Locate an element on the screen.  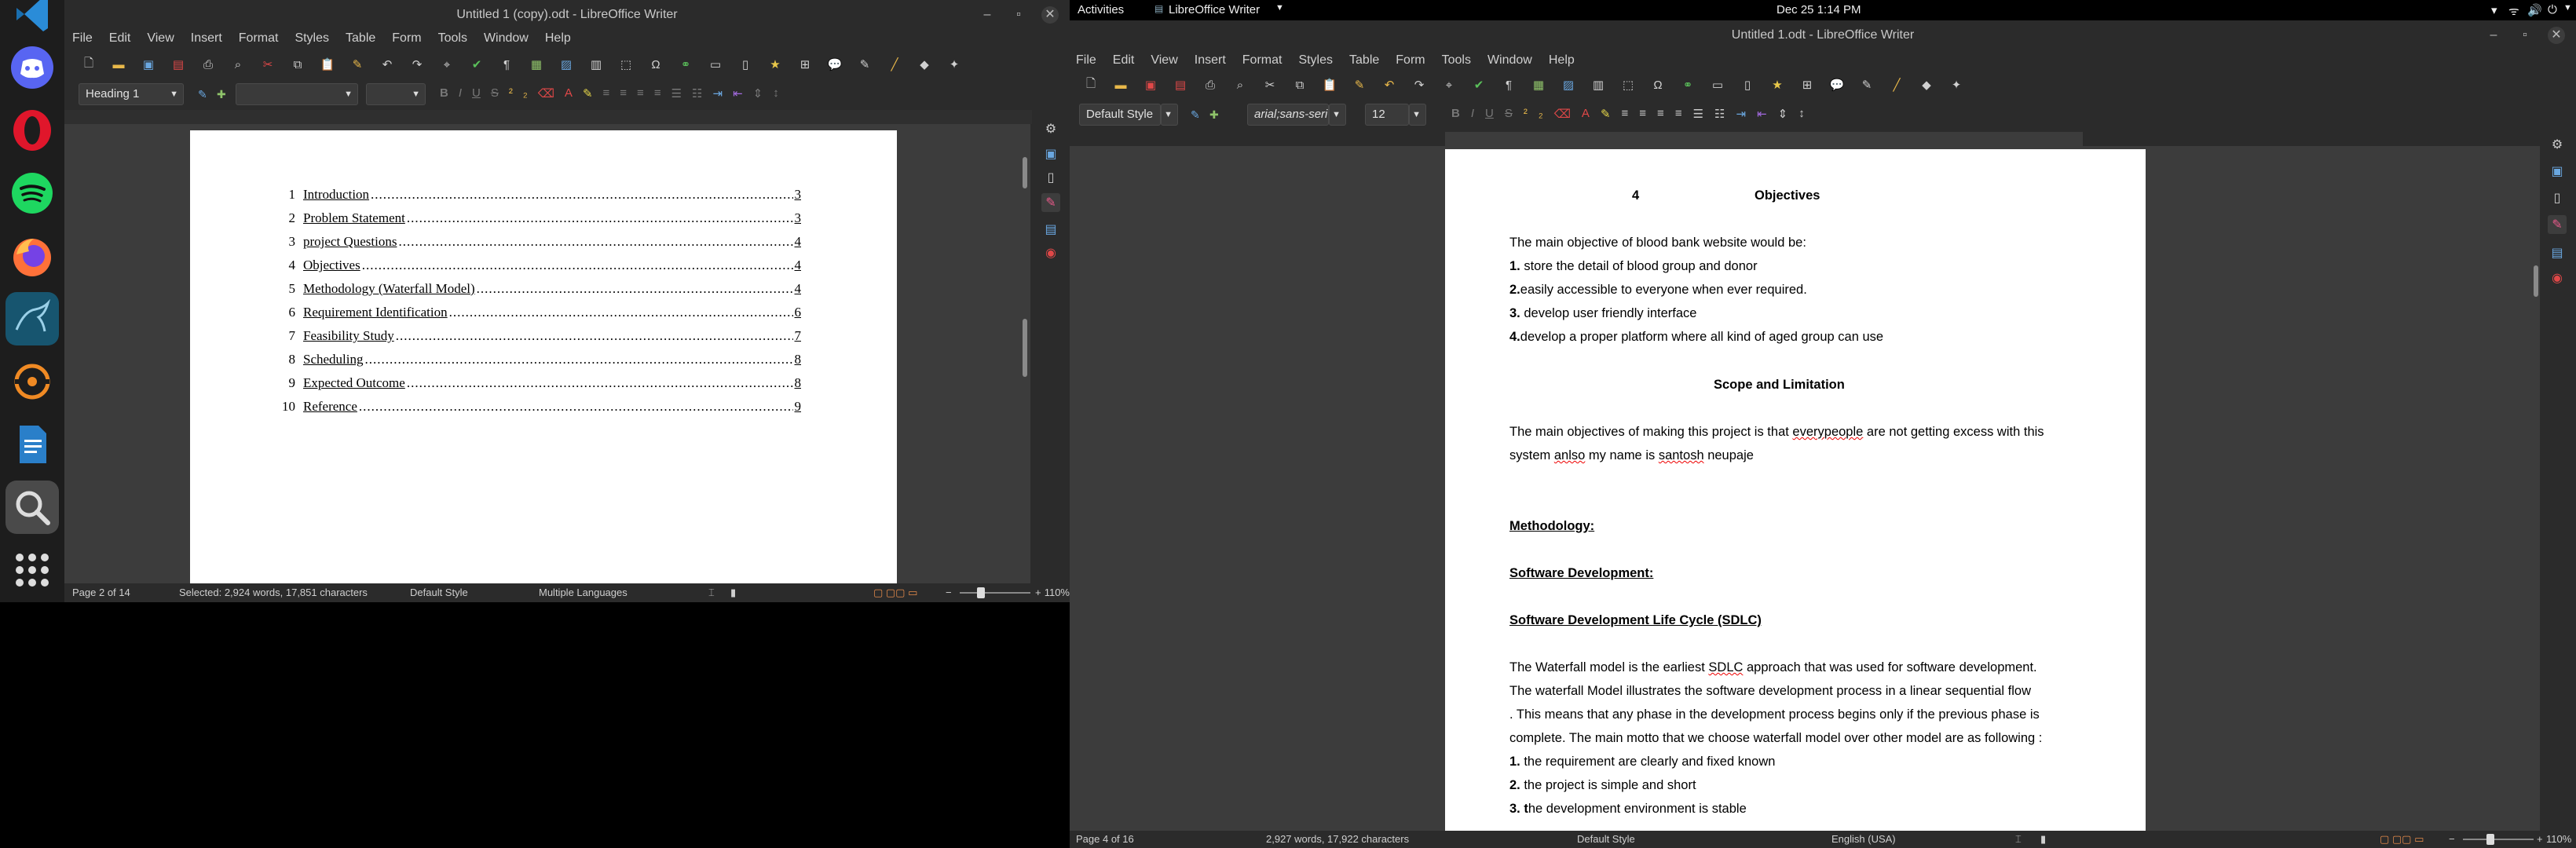
menu-edit: Edit is located at coordinates (1124, 61).